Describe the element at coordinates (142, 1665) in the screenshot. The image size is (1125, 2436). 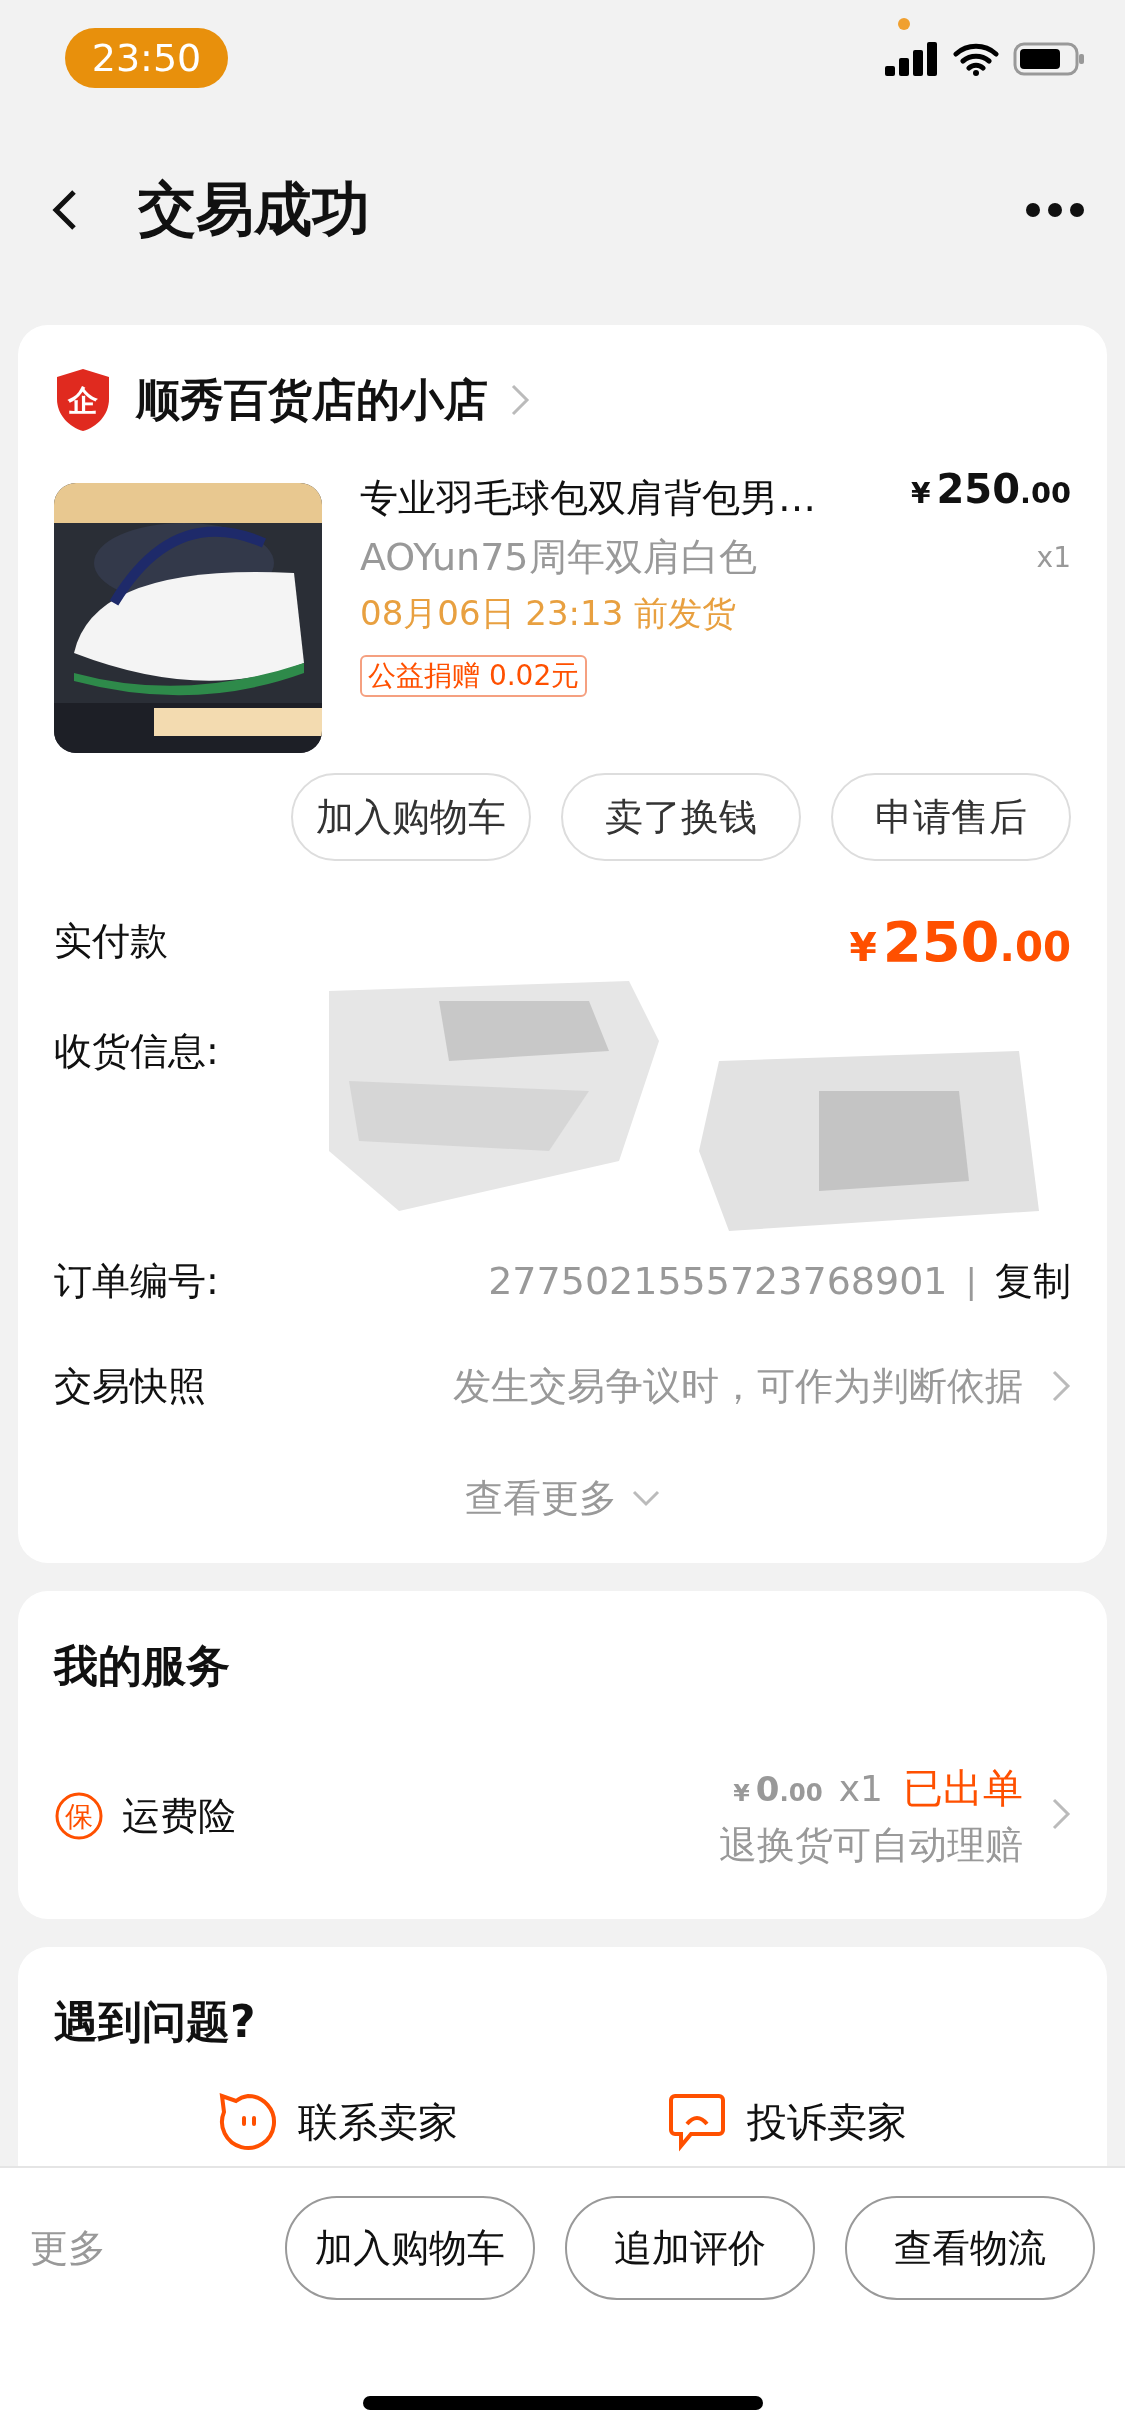
I see `section-title: 我的服务` at that location.